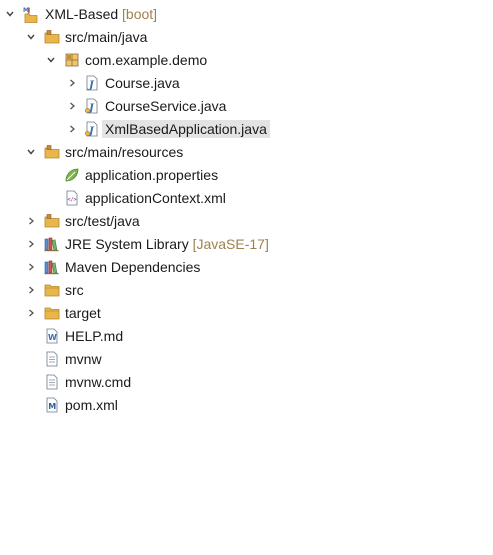 The height and width of the screenshot is (555, 493). I want to click on tree-item-label: XmlBasedApplication.java, so click(186, 129).